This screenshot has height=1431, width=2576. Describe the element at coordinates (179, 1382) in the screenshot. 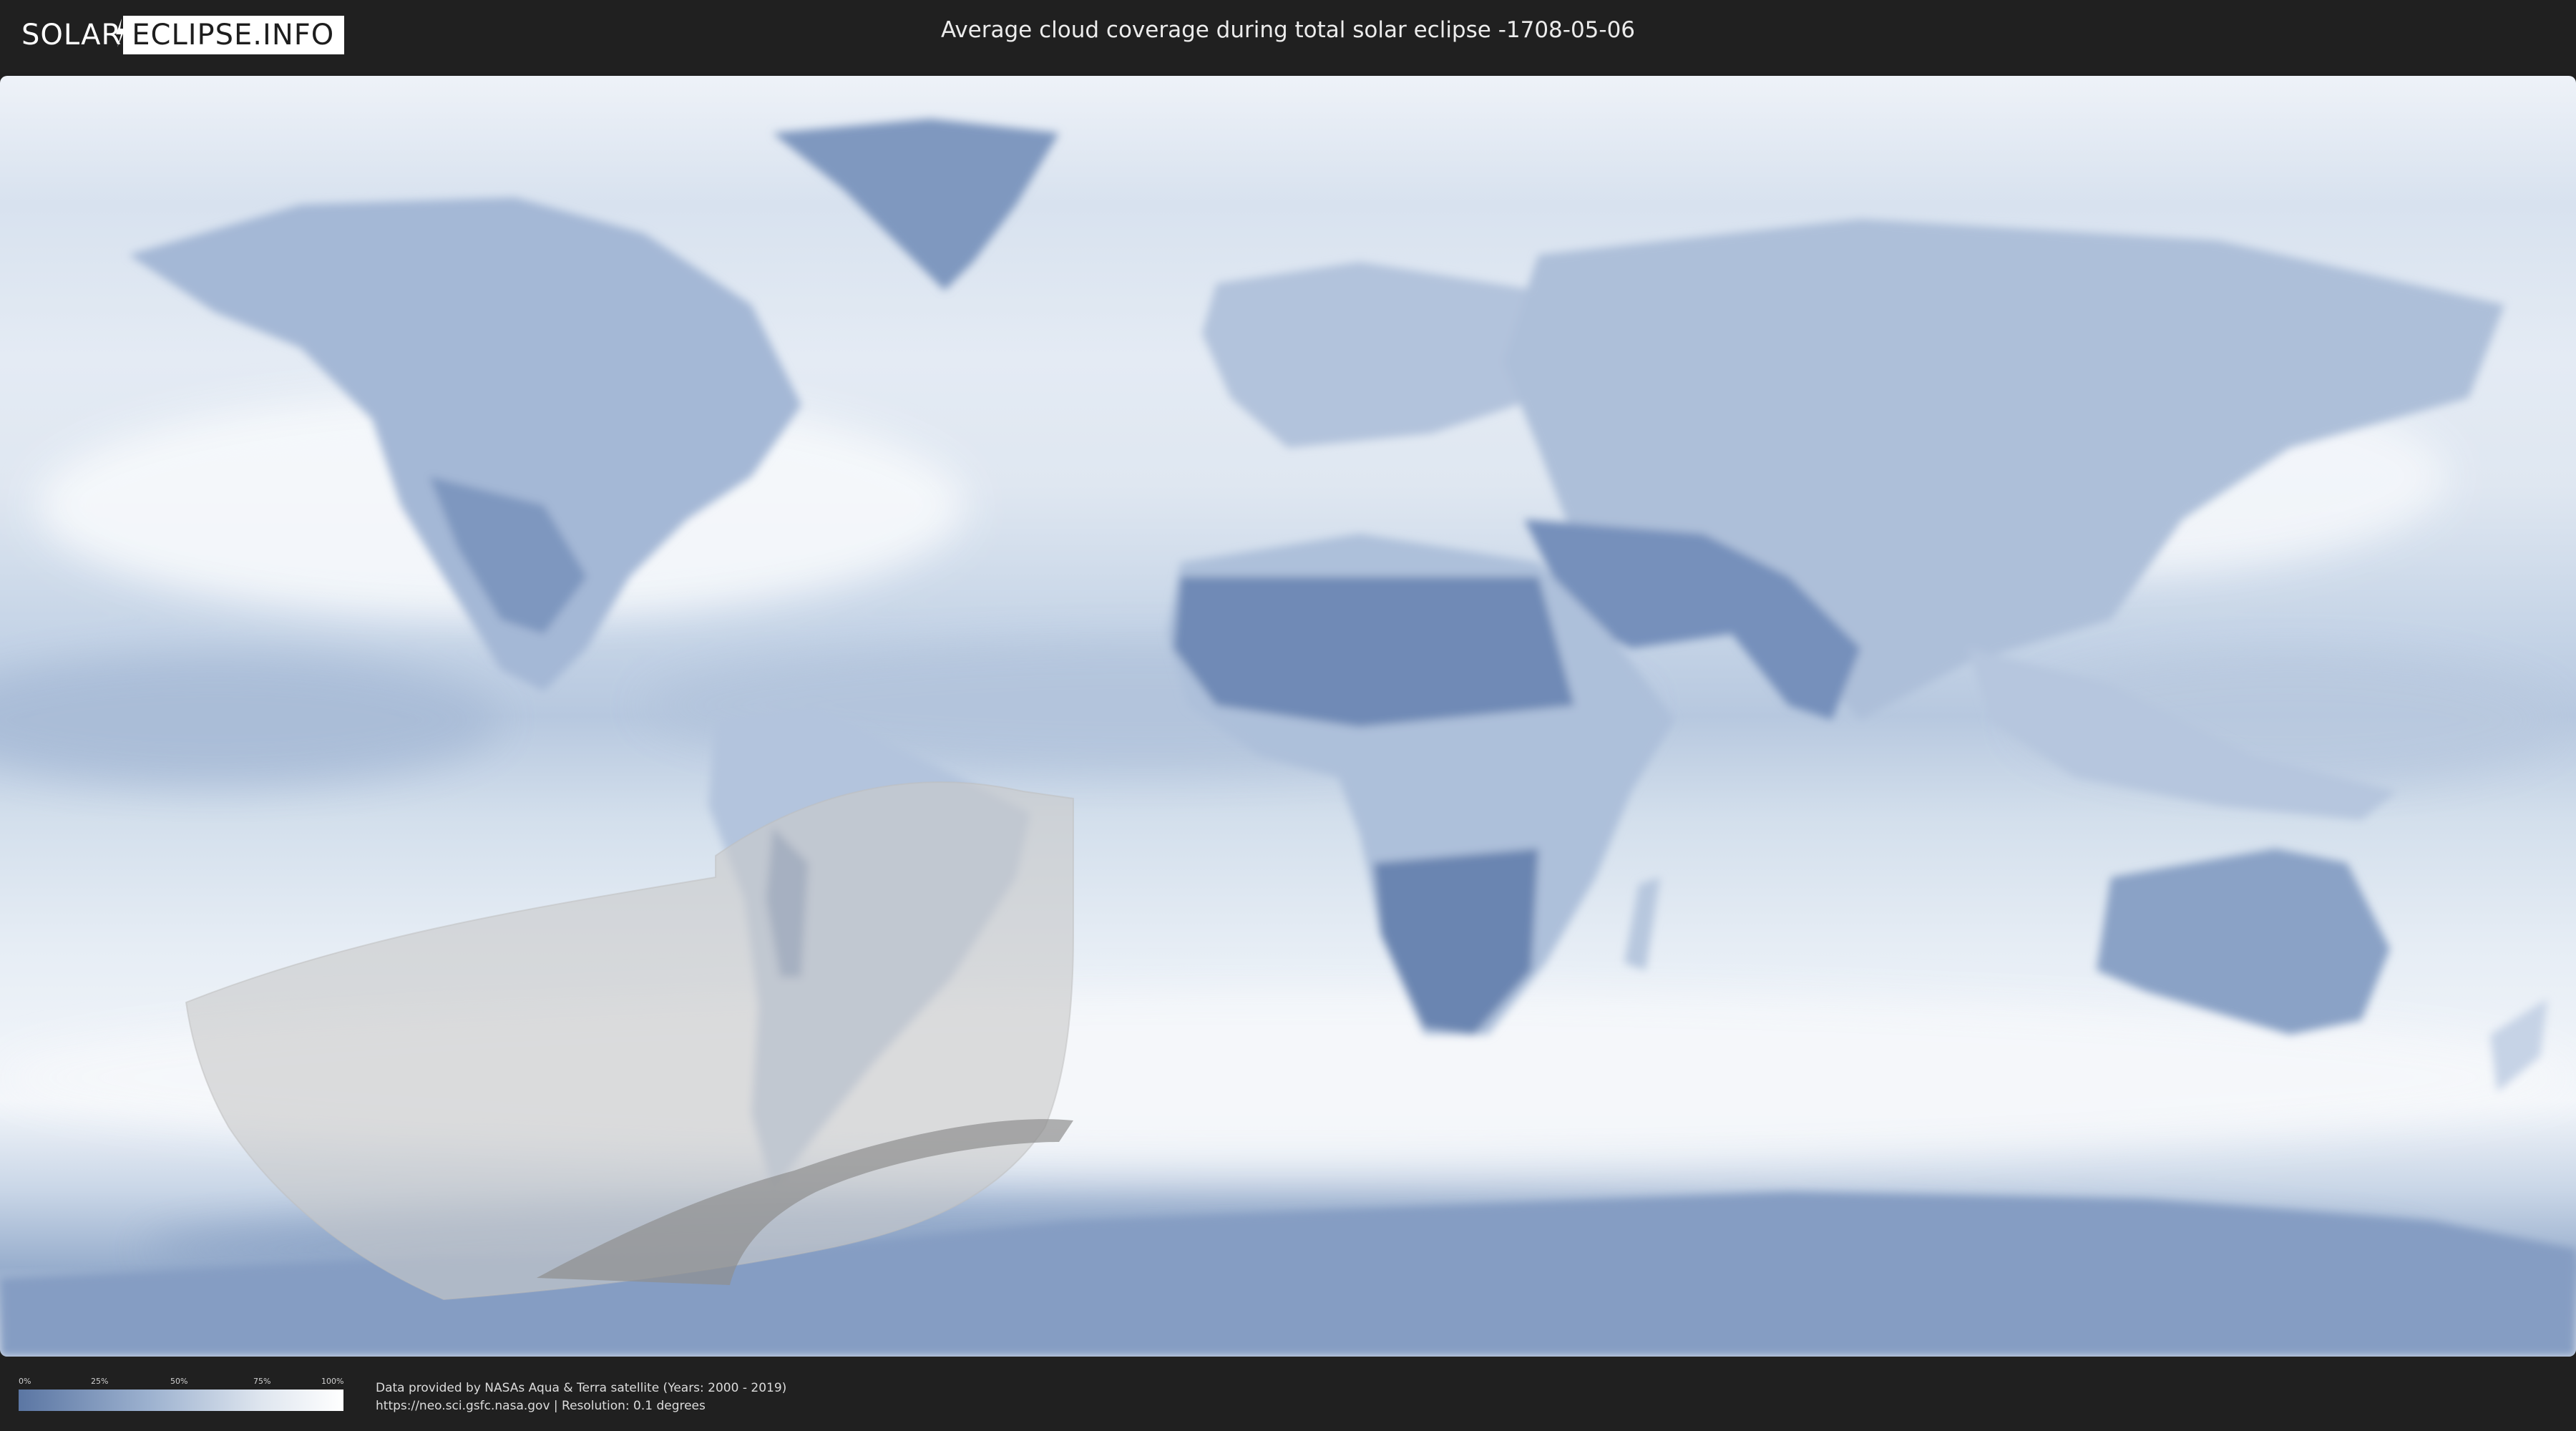

I see `legend-tick-50: 50%` at that location.